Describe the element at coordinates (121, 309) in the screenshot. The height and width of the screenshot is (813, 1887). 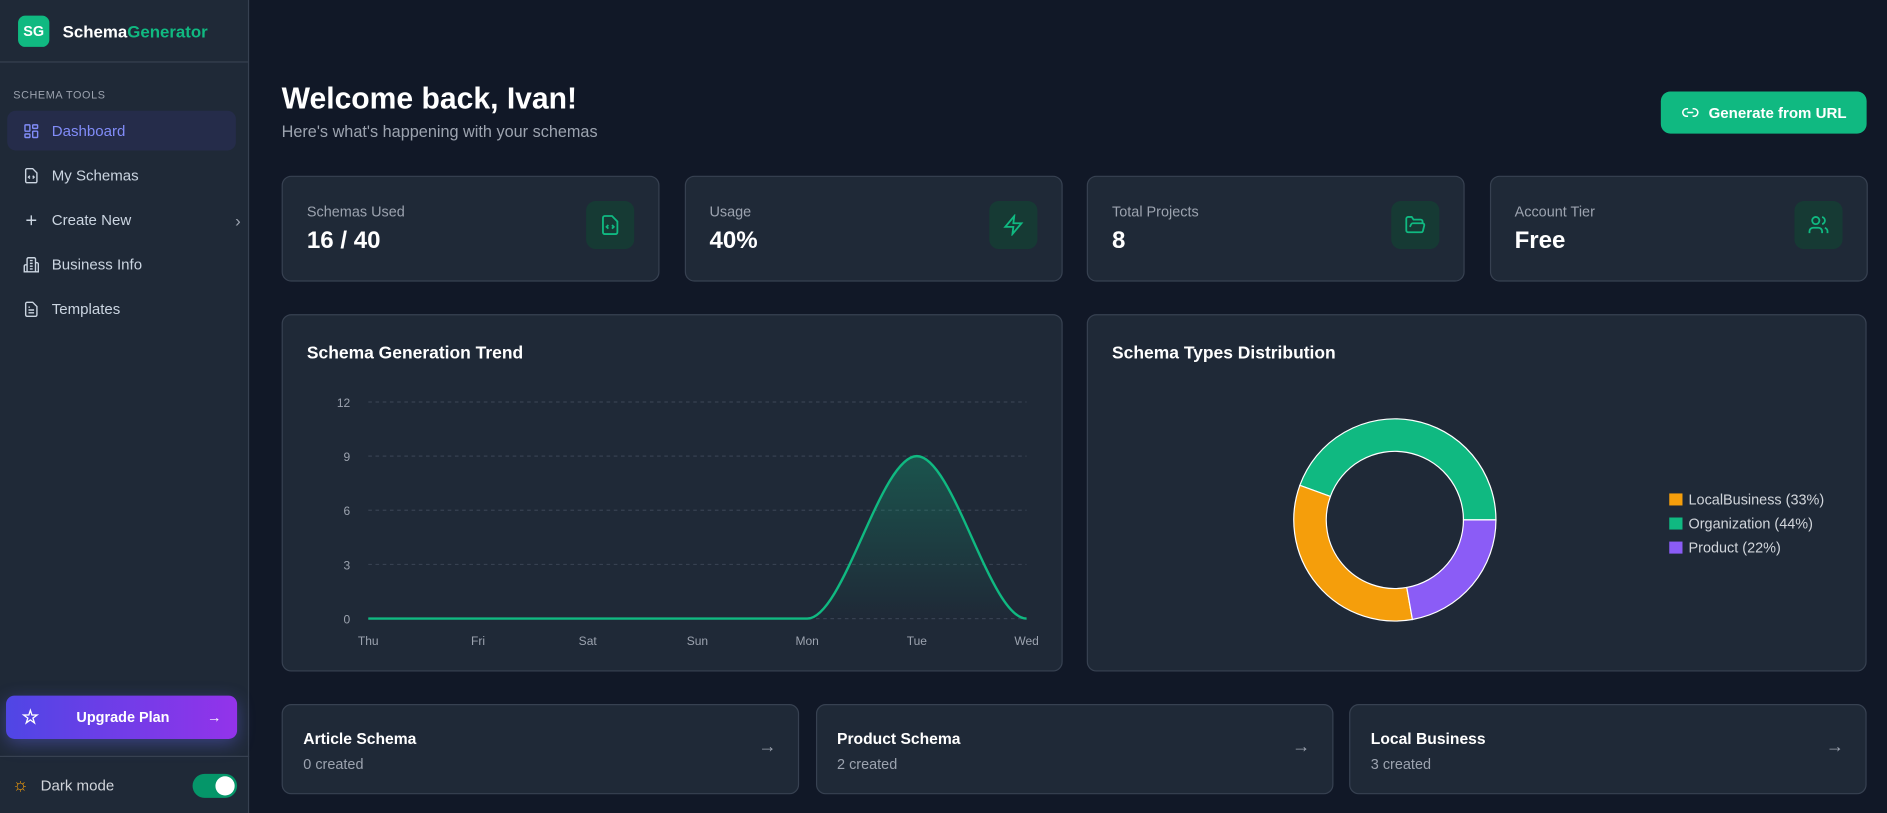
I see `sidebar-item-templates: Templates` at that location.